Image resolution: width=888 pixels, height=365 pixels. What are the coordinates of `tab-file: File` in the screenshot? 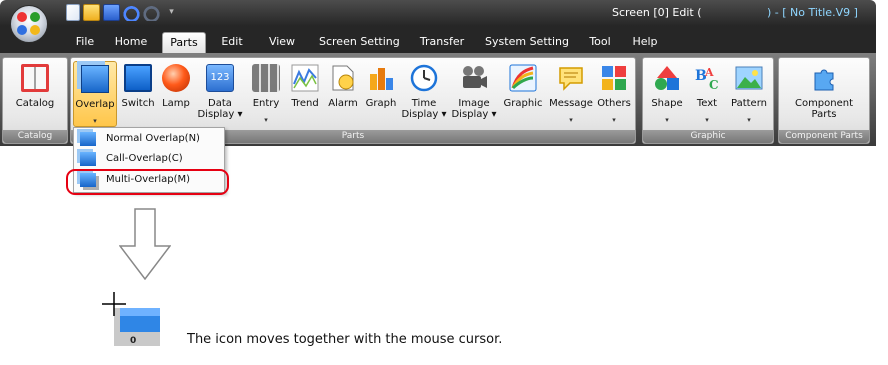 It's located at (85, 42).